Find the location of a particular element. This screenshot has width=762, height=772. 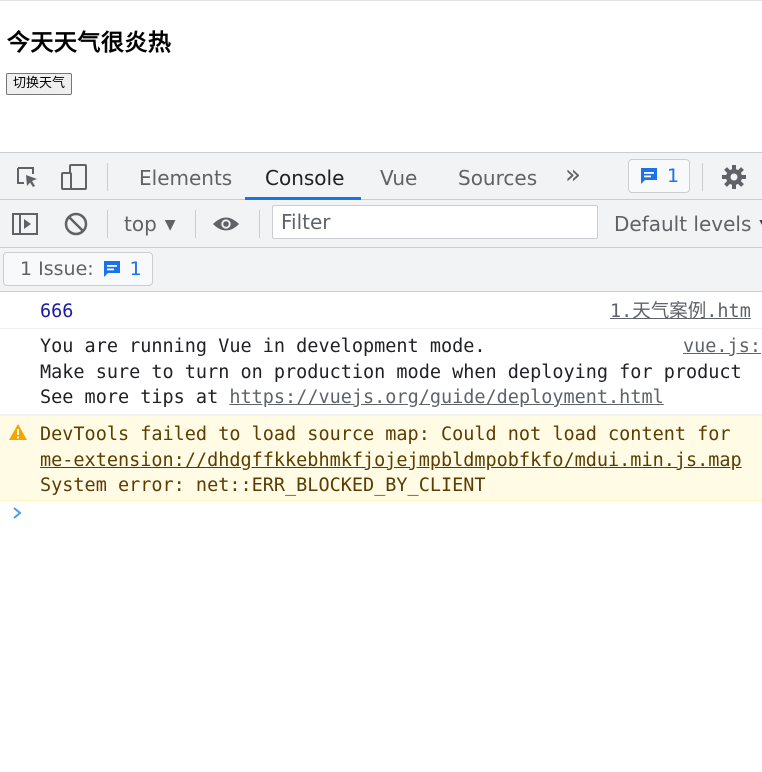

tab-console: Console is located at coordinates (304, 176).